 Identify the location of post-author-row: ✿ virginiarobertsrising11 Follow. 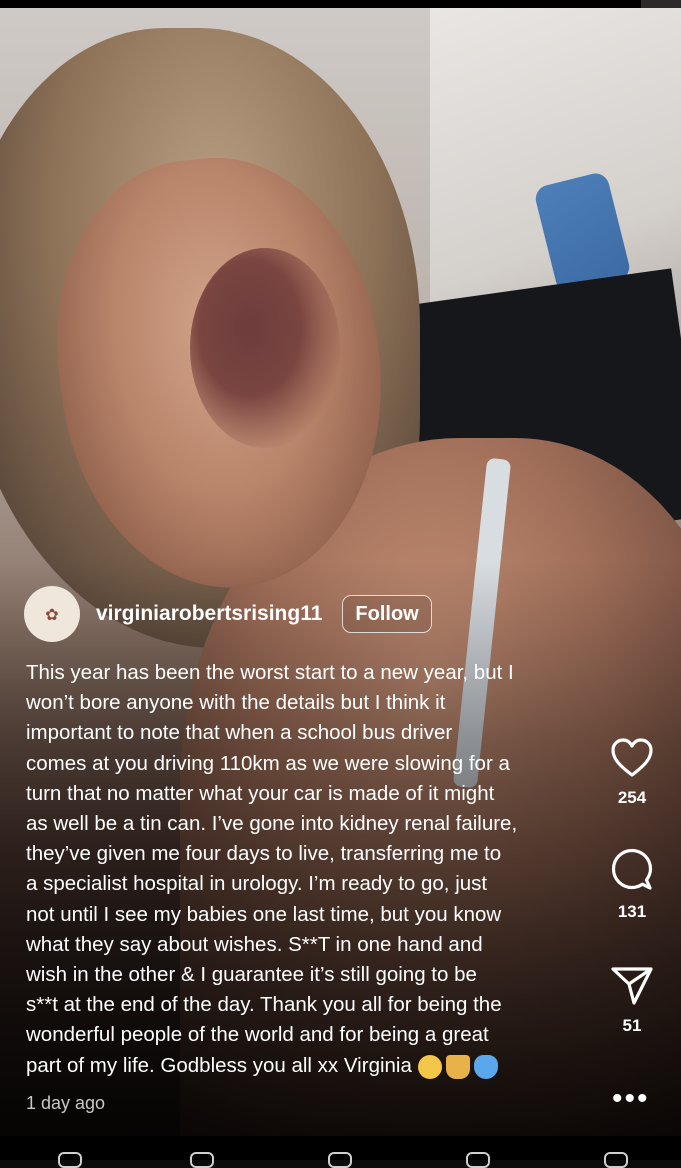
(228, 614).